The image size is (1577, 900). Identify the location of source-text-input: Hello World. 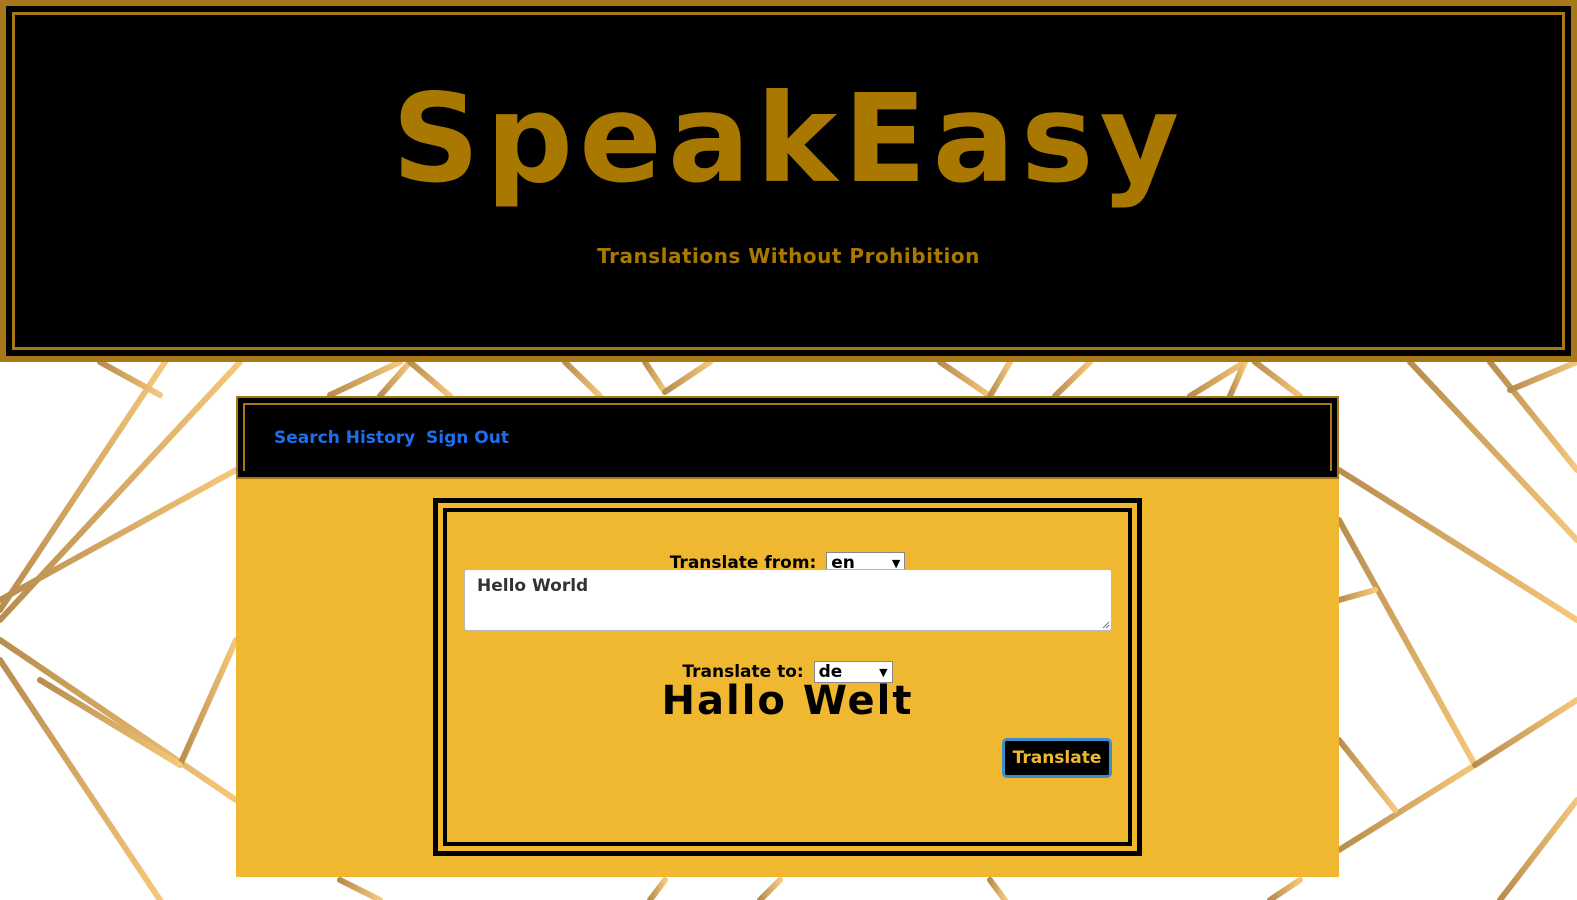
(788, 600).